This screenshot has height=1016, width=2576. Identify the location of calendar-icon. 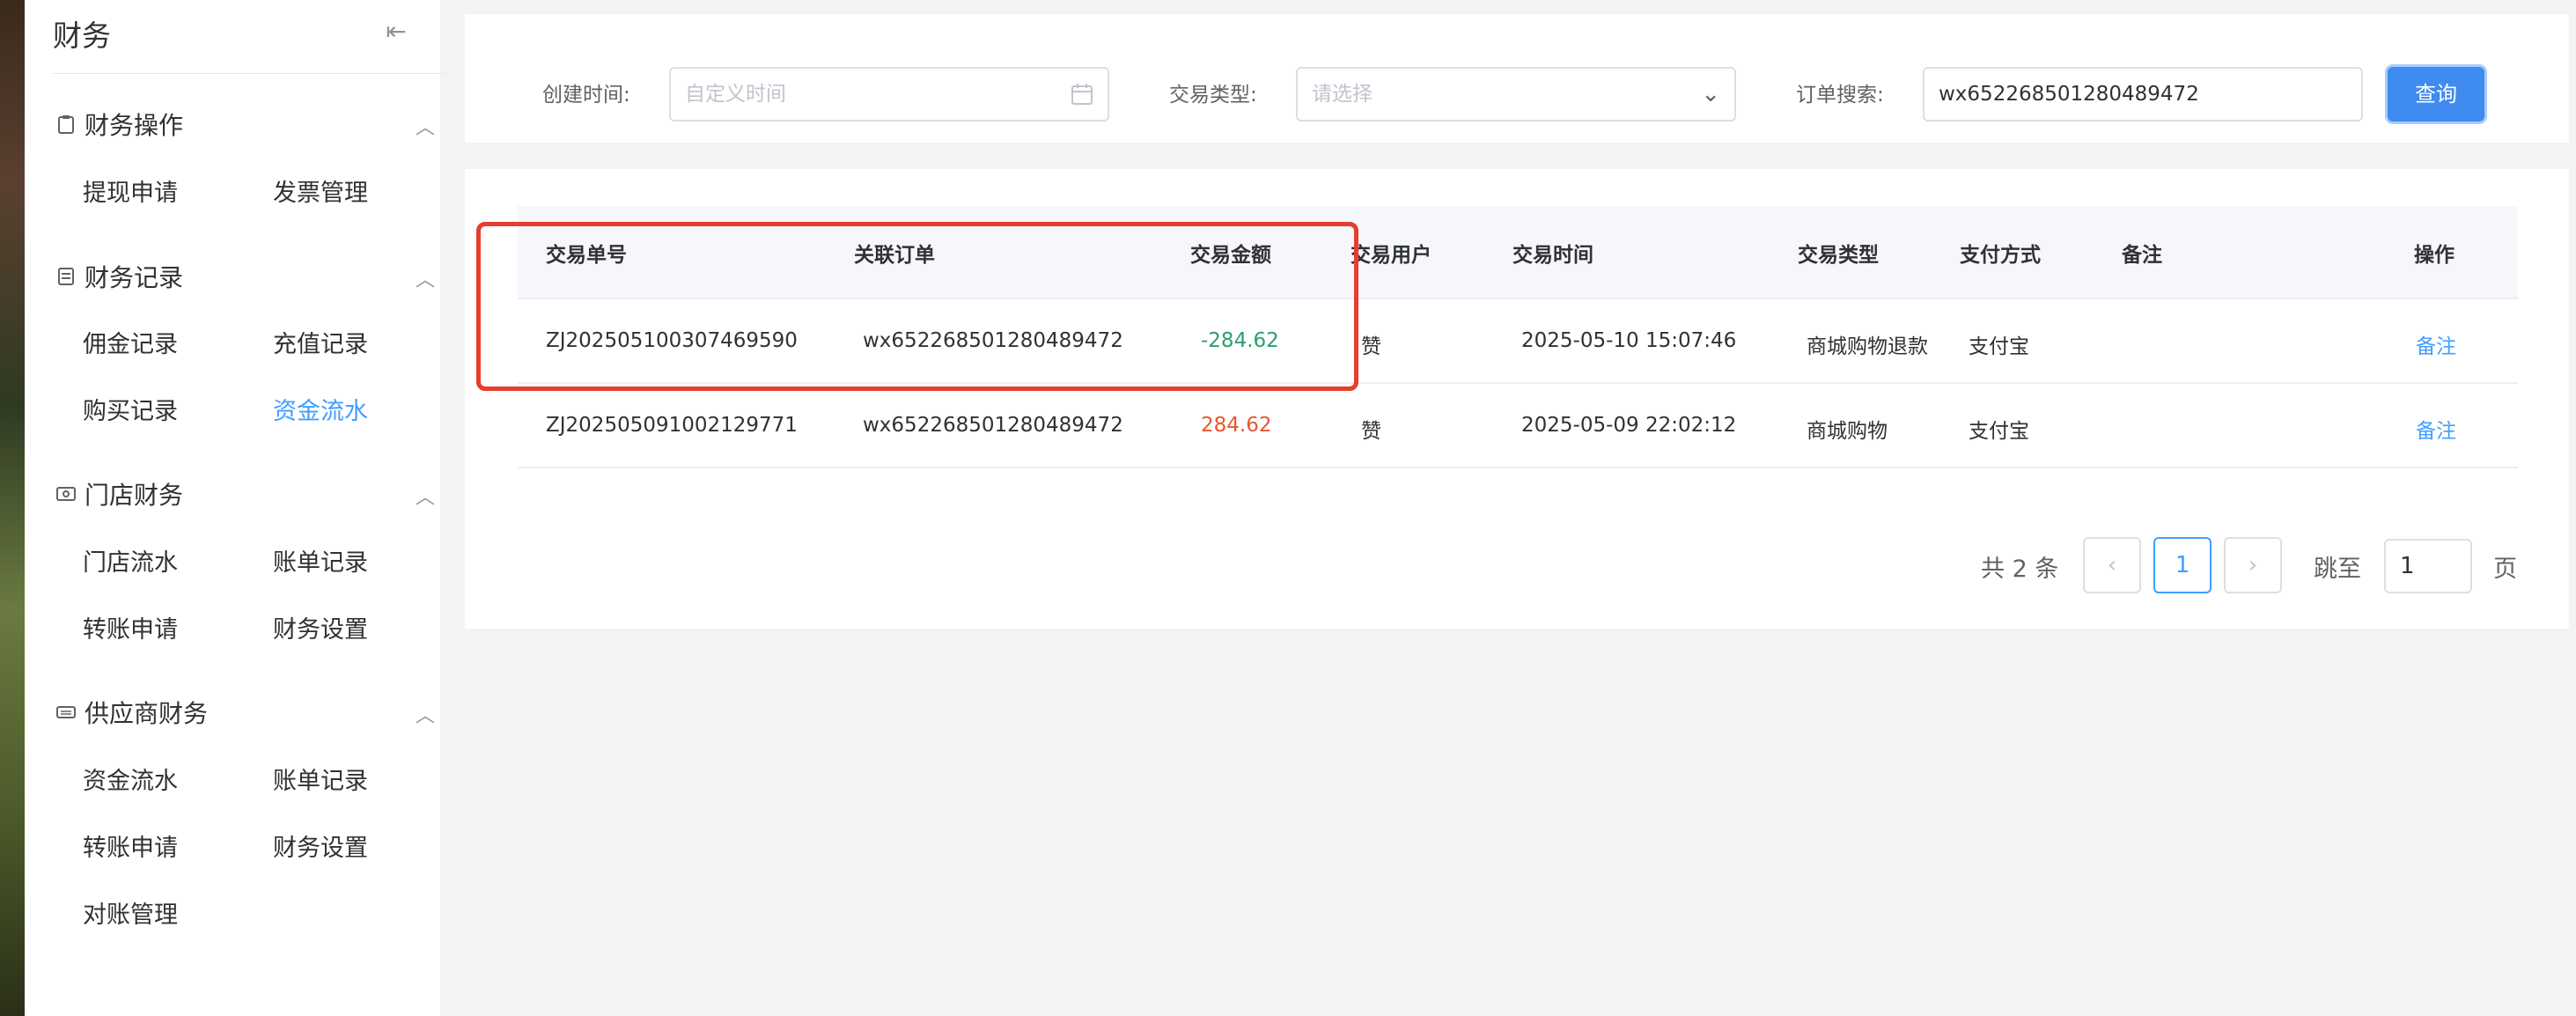
(1082, 96).